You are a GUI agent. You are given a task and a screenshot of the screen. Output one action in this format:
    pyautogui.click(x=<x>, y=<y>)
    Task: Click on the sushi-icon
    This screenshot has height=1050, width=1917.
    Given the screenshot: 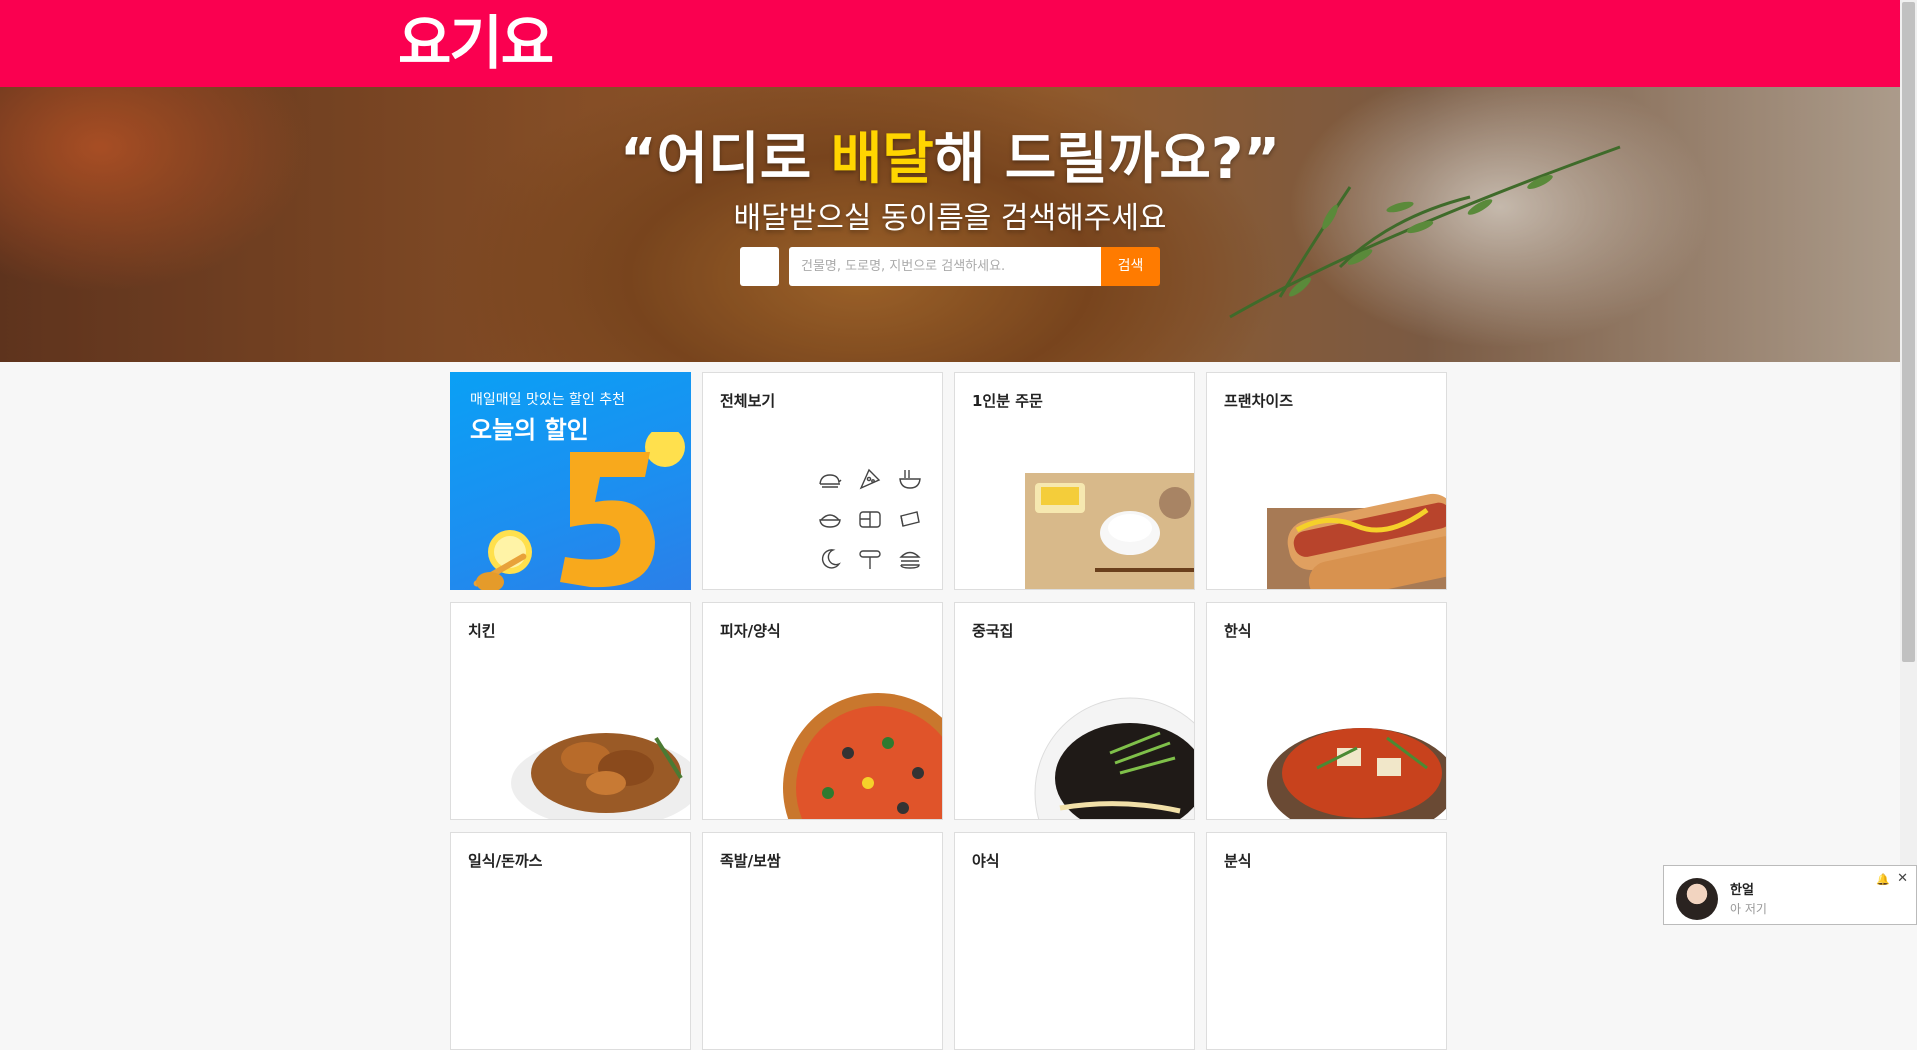 What is the action you would take?
    pyautogui.click(x=910, y=519)
    